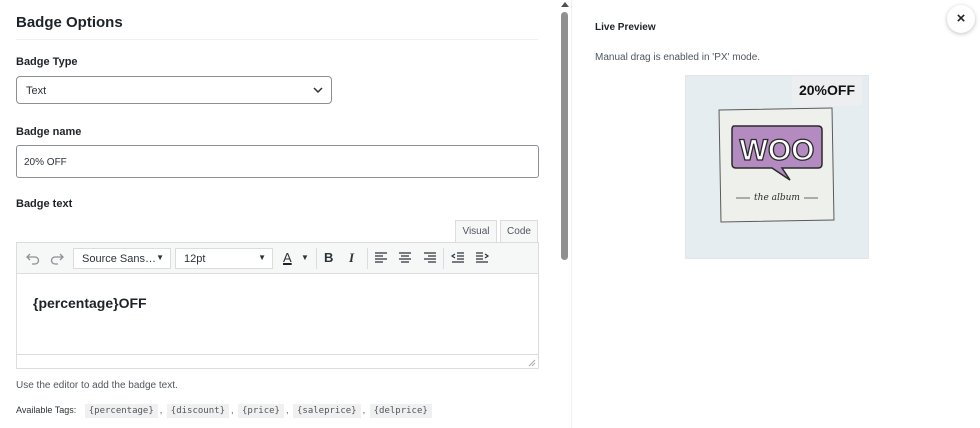 This screenshot has height=428, width=980. What do you see at coordinates (351, 258) in the screenshot?
I see `italic-button: I` at bounding box center [351, 258].